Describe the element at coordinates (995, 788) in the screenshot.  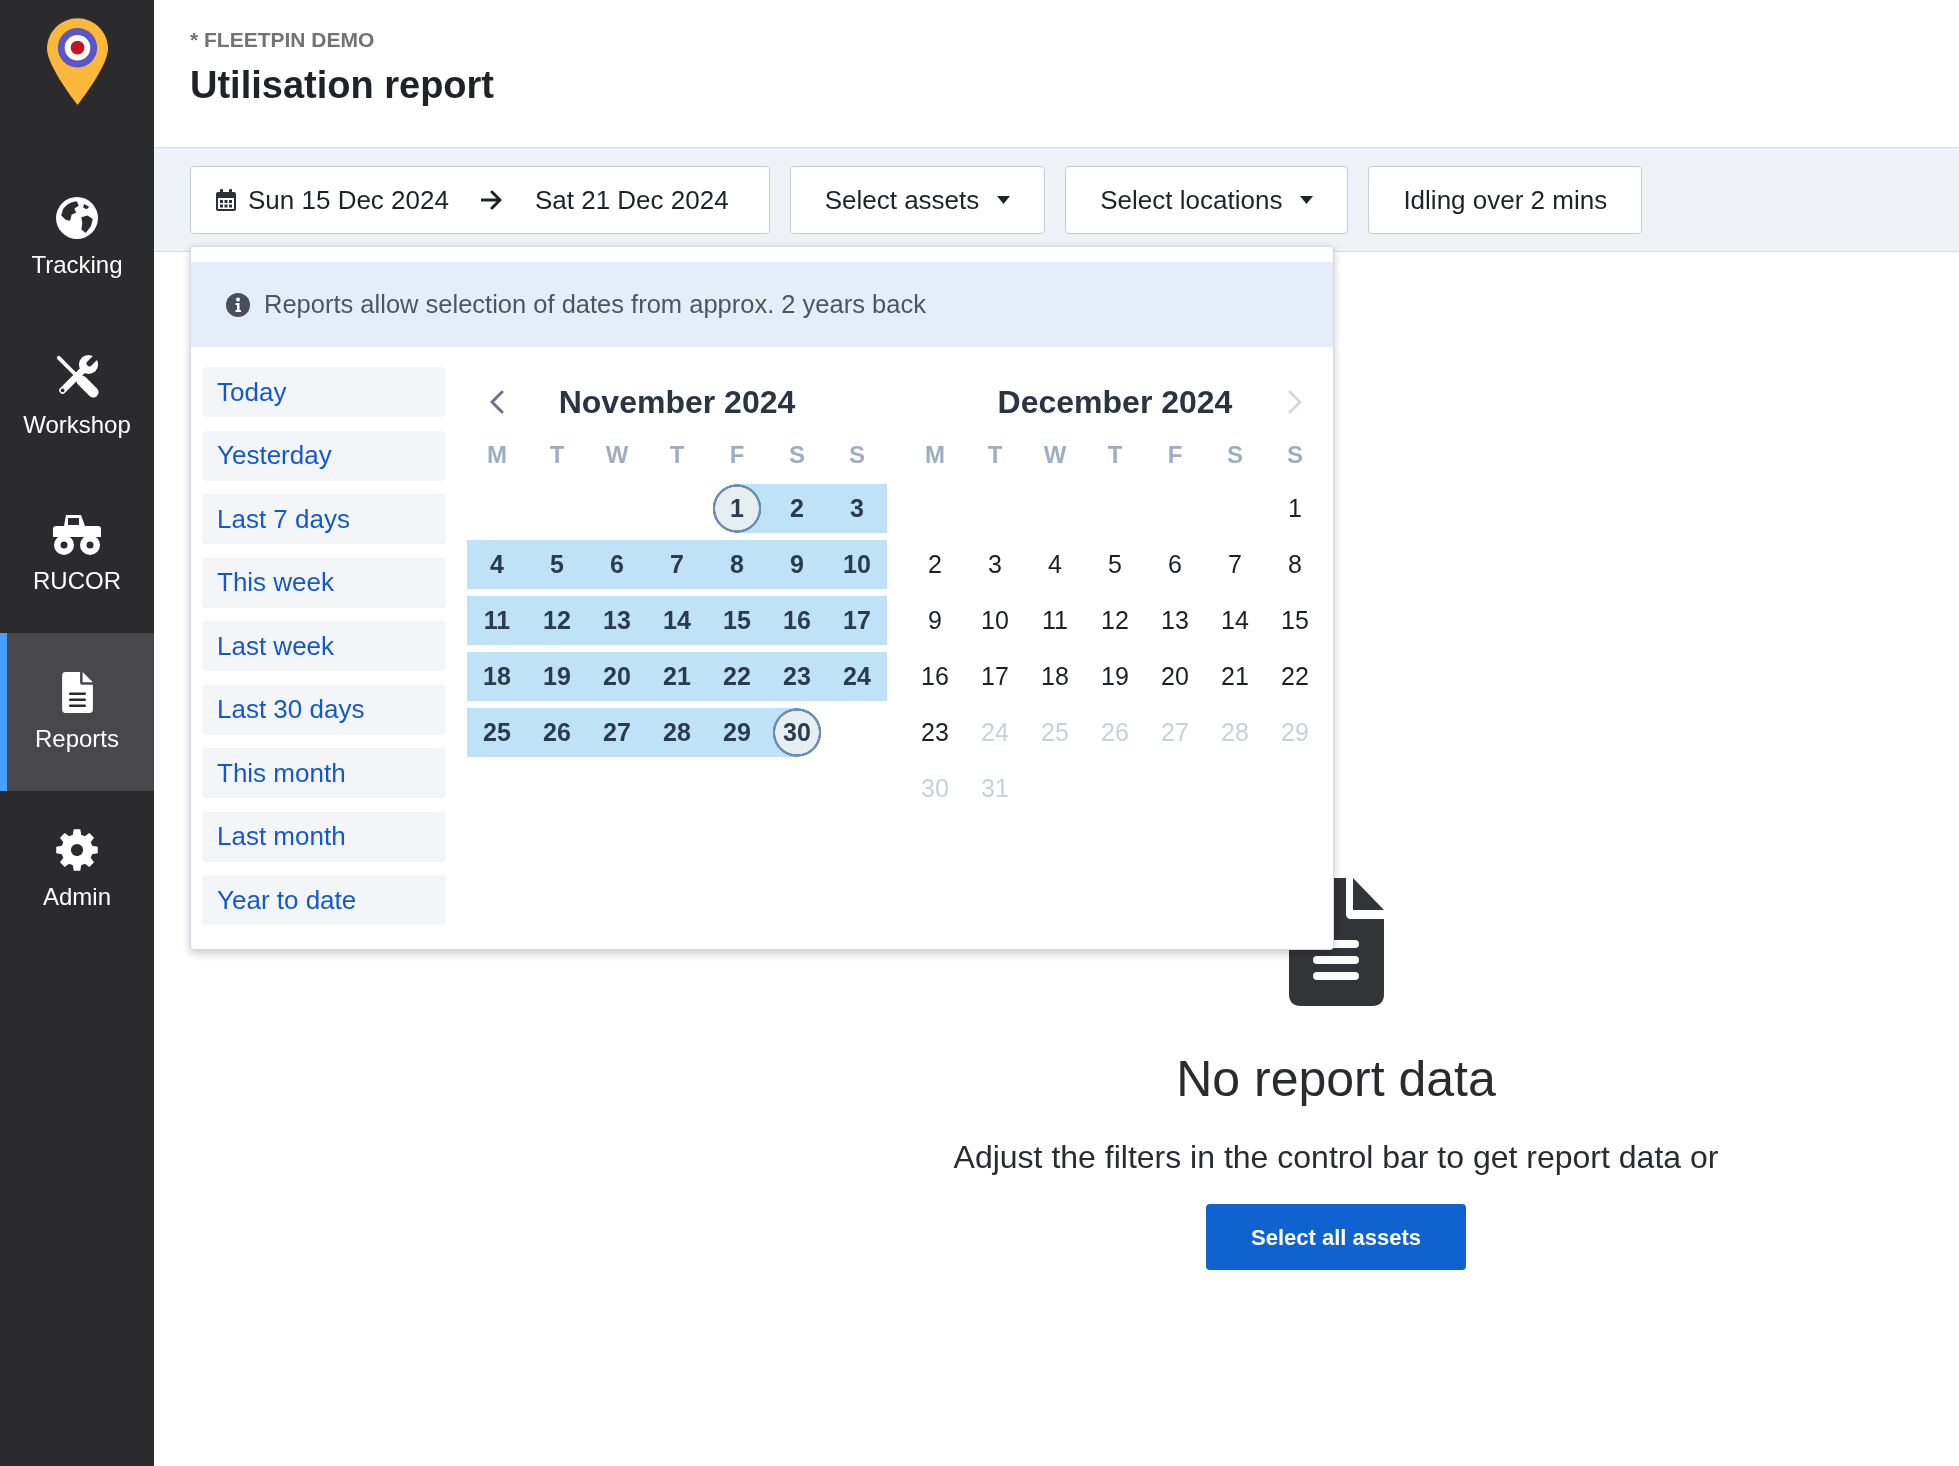
I see `day-button: 31` at that location.